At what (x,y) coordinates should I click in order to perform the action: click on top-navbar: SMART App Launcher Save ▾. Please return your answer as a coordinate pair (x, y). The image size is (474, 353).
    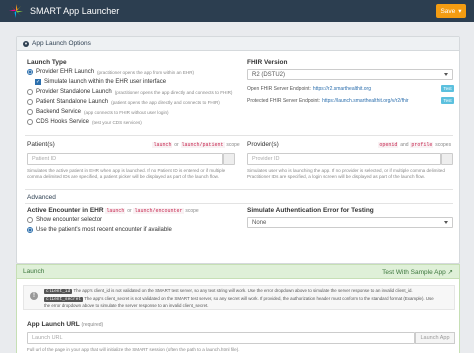
    Looking at the image, I should click on (237, 11).